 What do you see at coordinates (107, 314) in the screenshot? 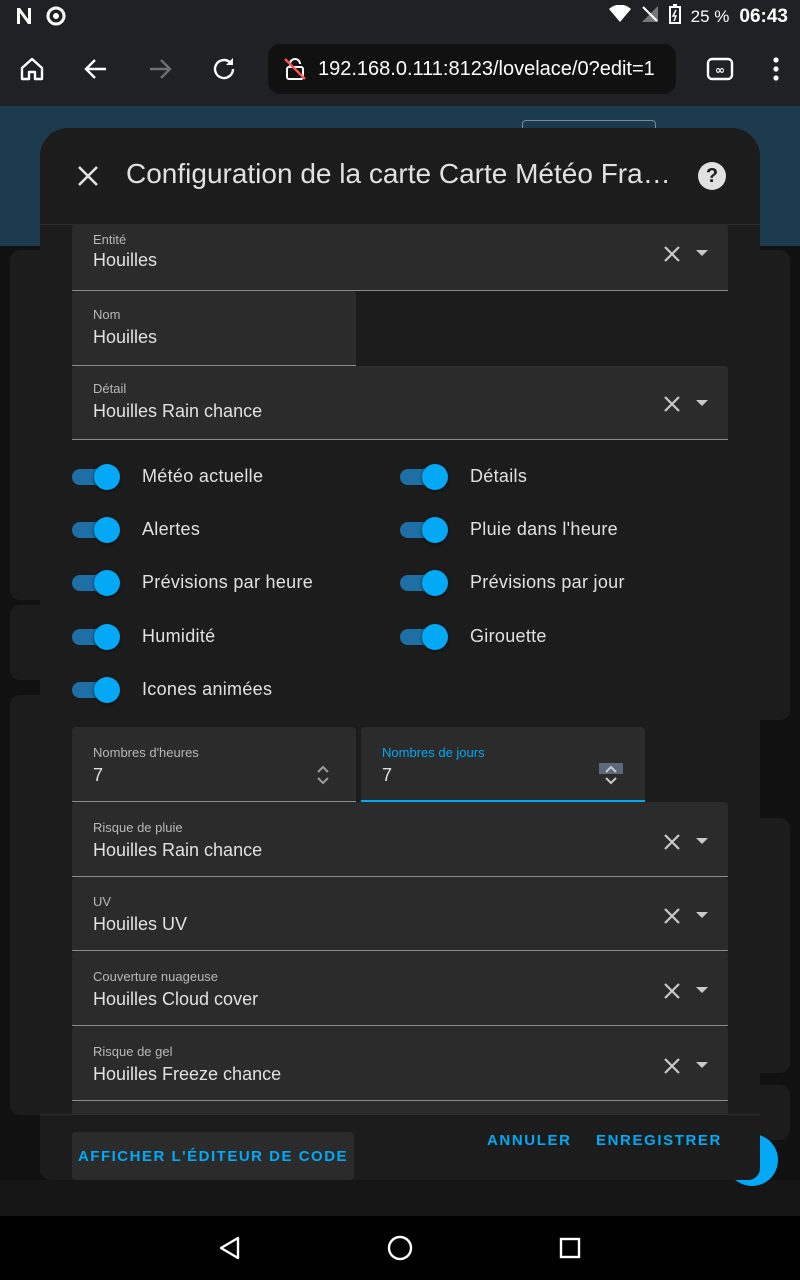
I see `field-label: Nom` at bounding box center [107, 314].